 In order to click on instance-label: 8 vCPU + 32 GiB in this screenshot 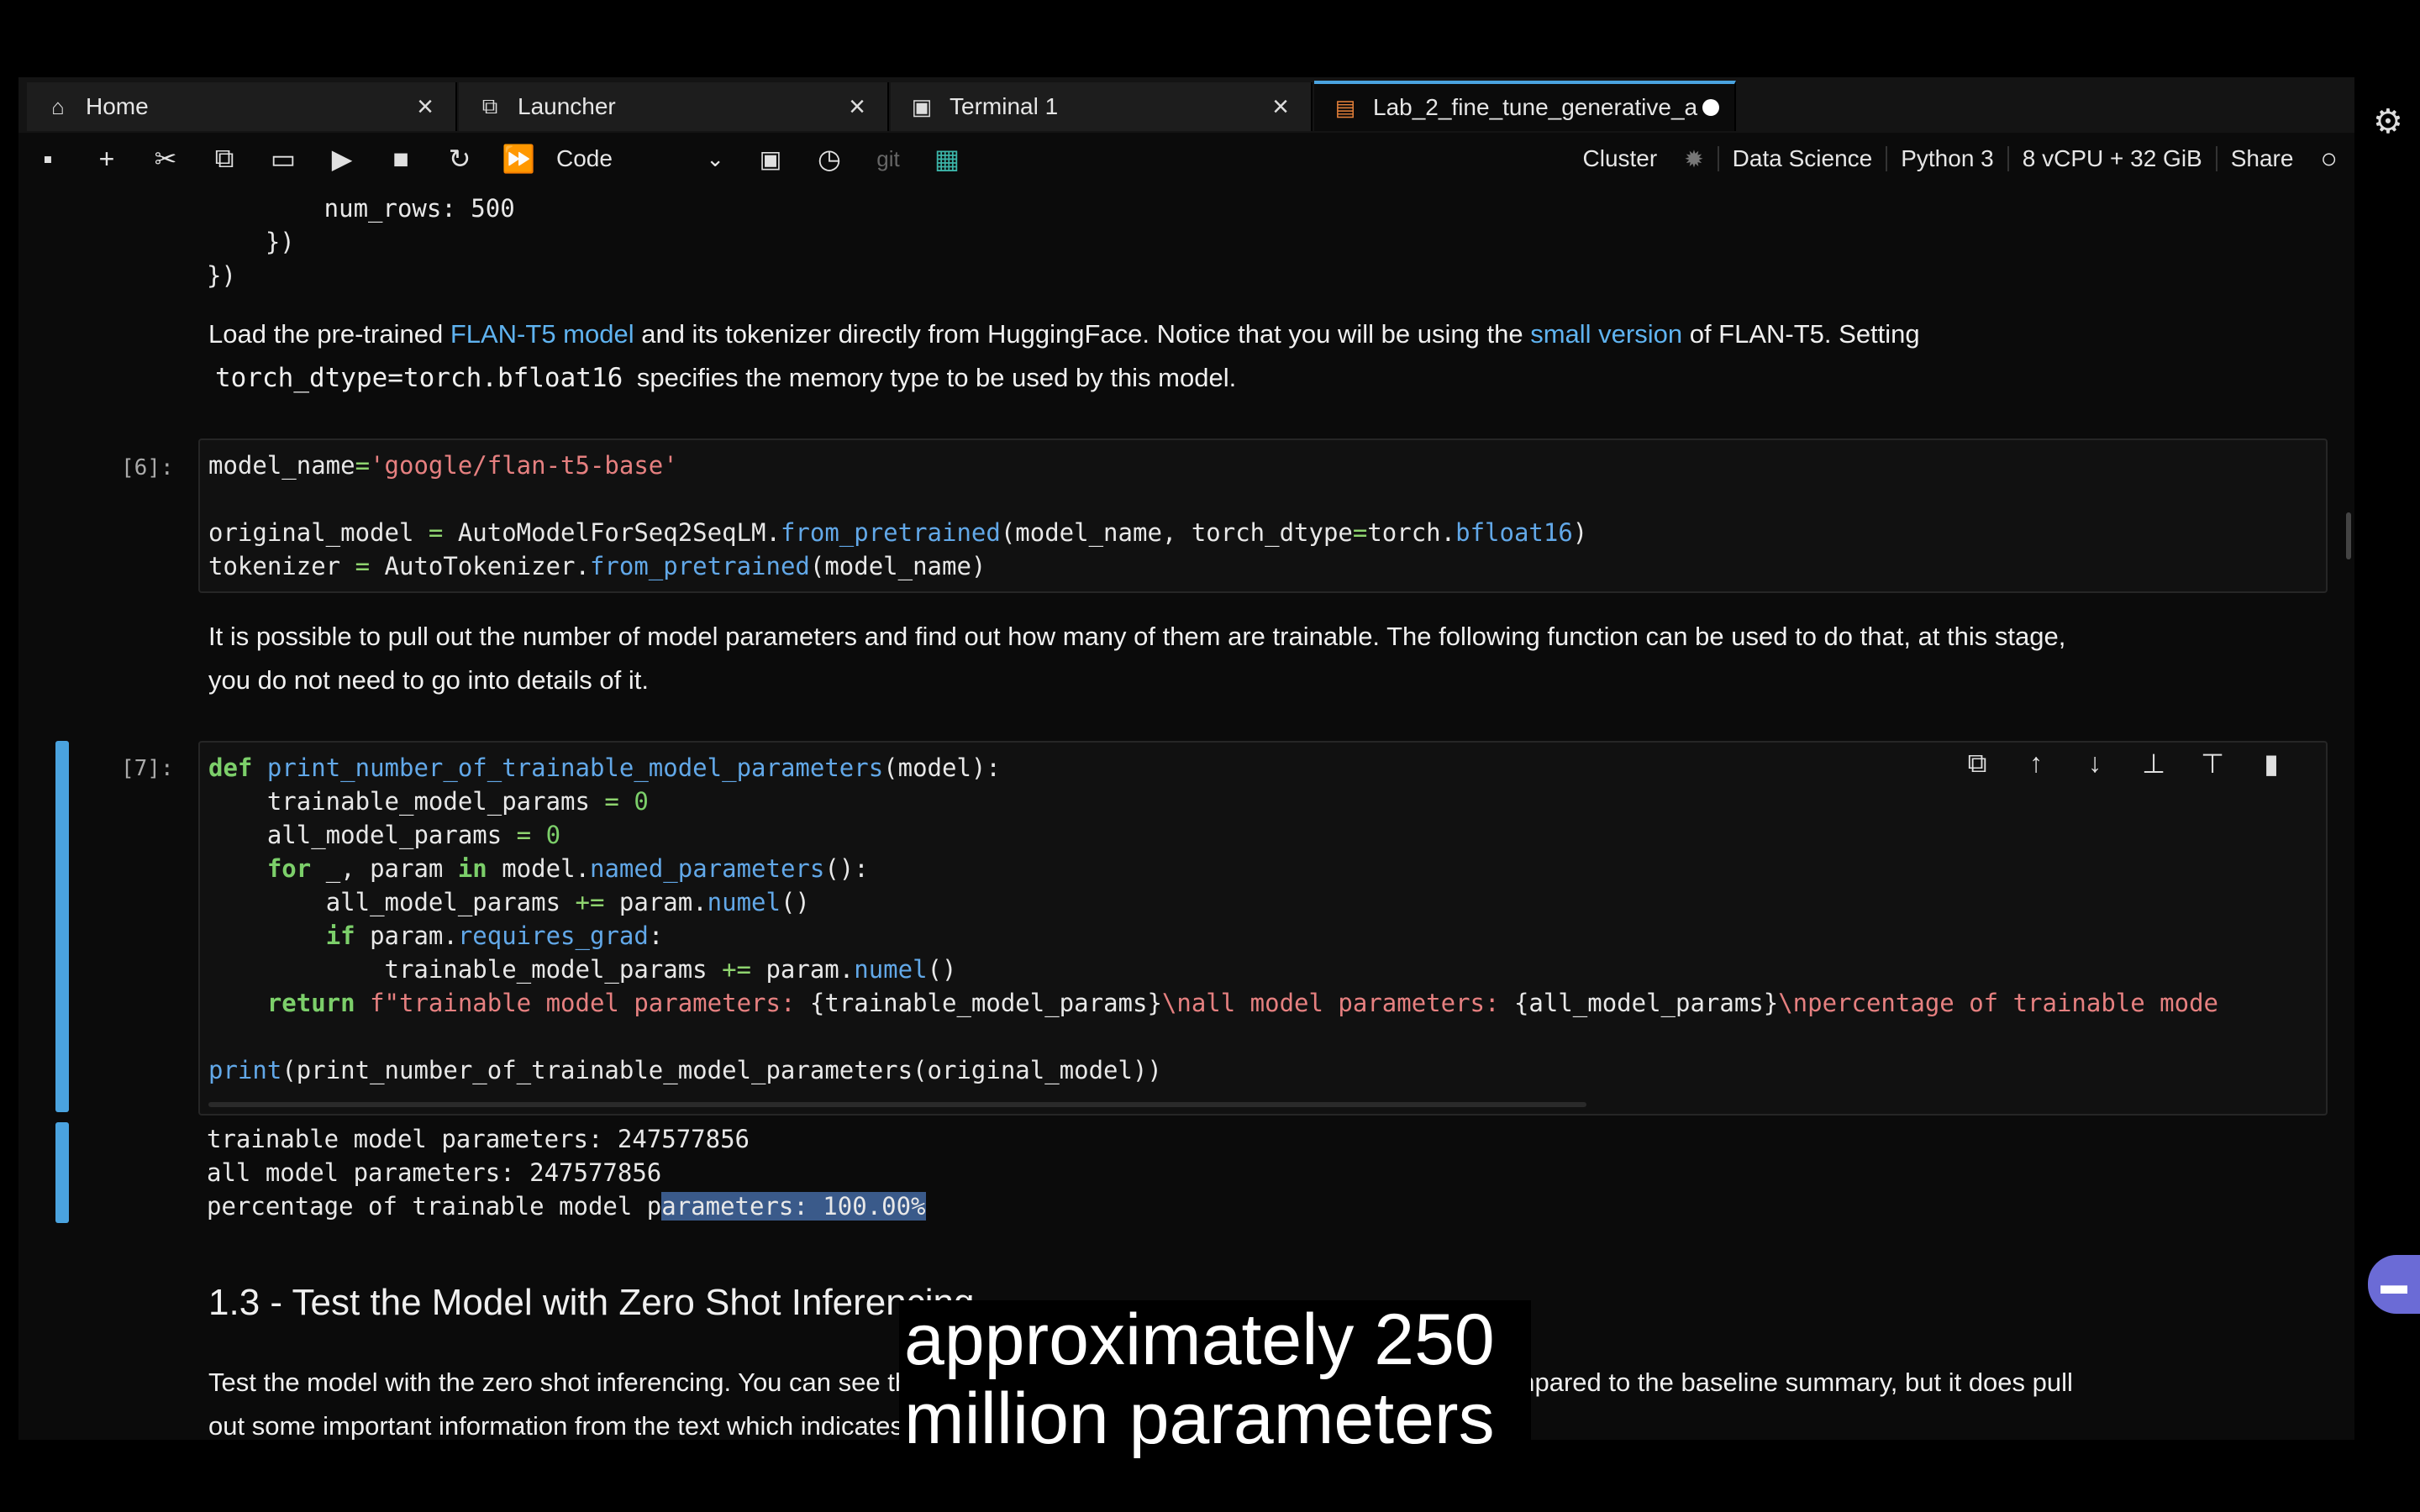, I will do `click(2112, 158)`.